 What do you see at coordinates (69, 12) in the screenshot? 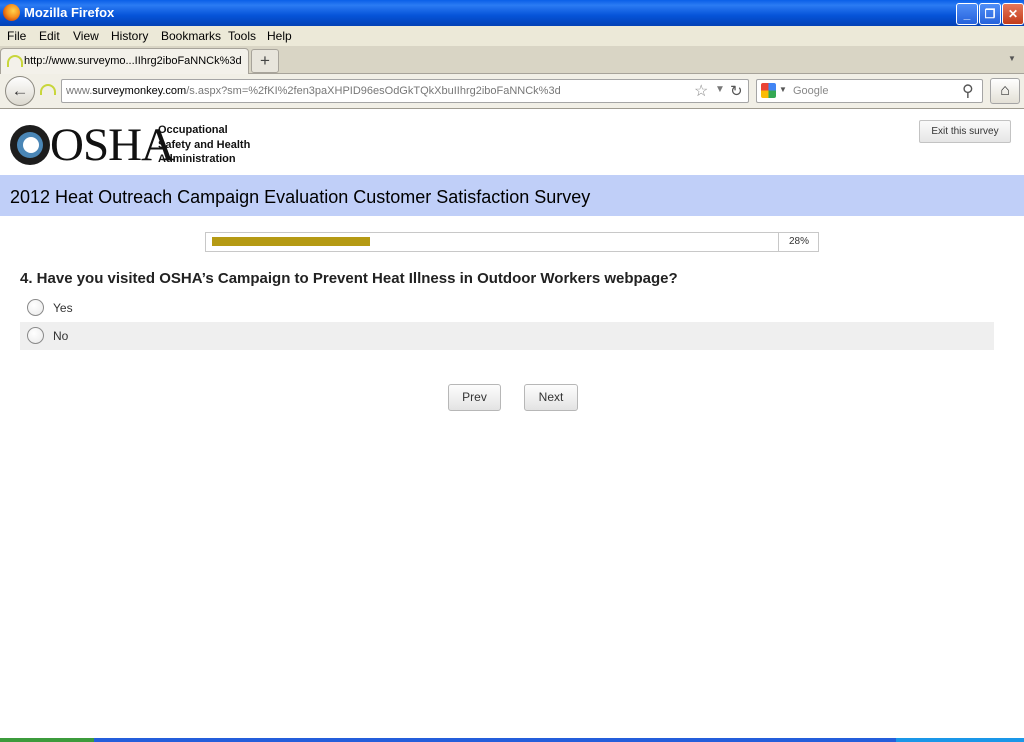
I see `window-title: Mozilla Firefox` at bounding box center [69, 12].